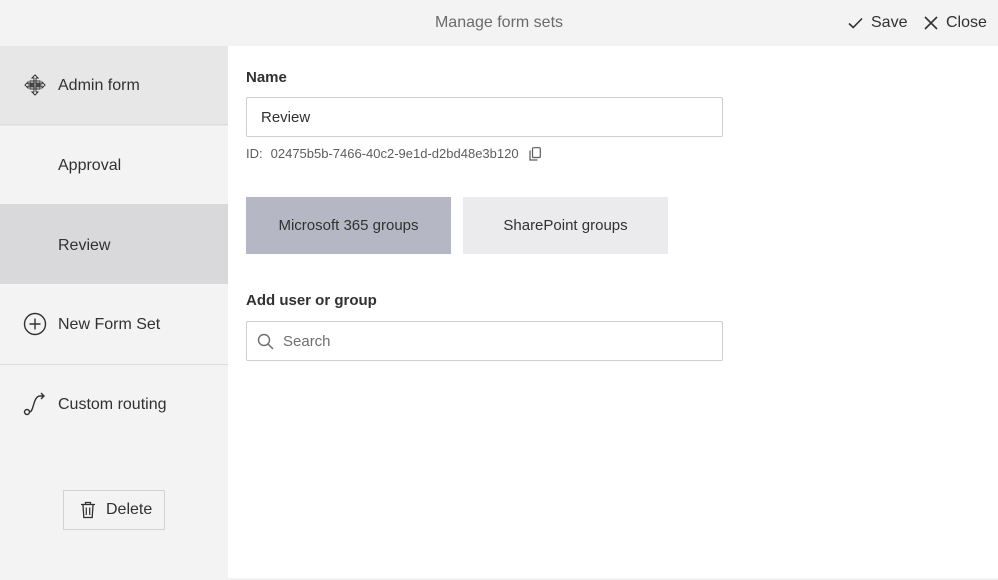  Describe the element at coordinates (265, 344) in the screenshot. I see `search-icon` at that location.